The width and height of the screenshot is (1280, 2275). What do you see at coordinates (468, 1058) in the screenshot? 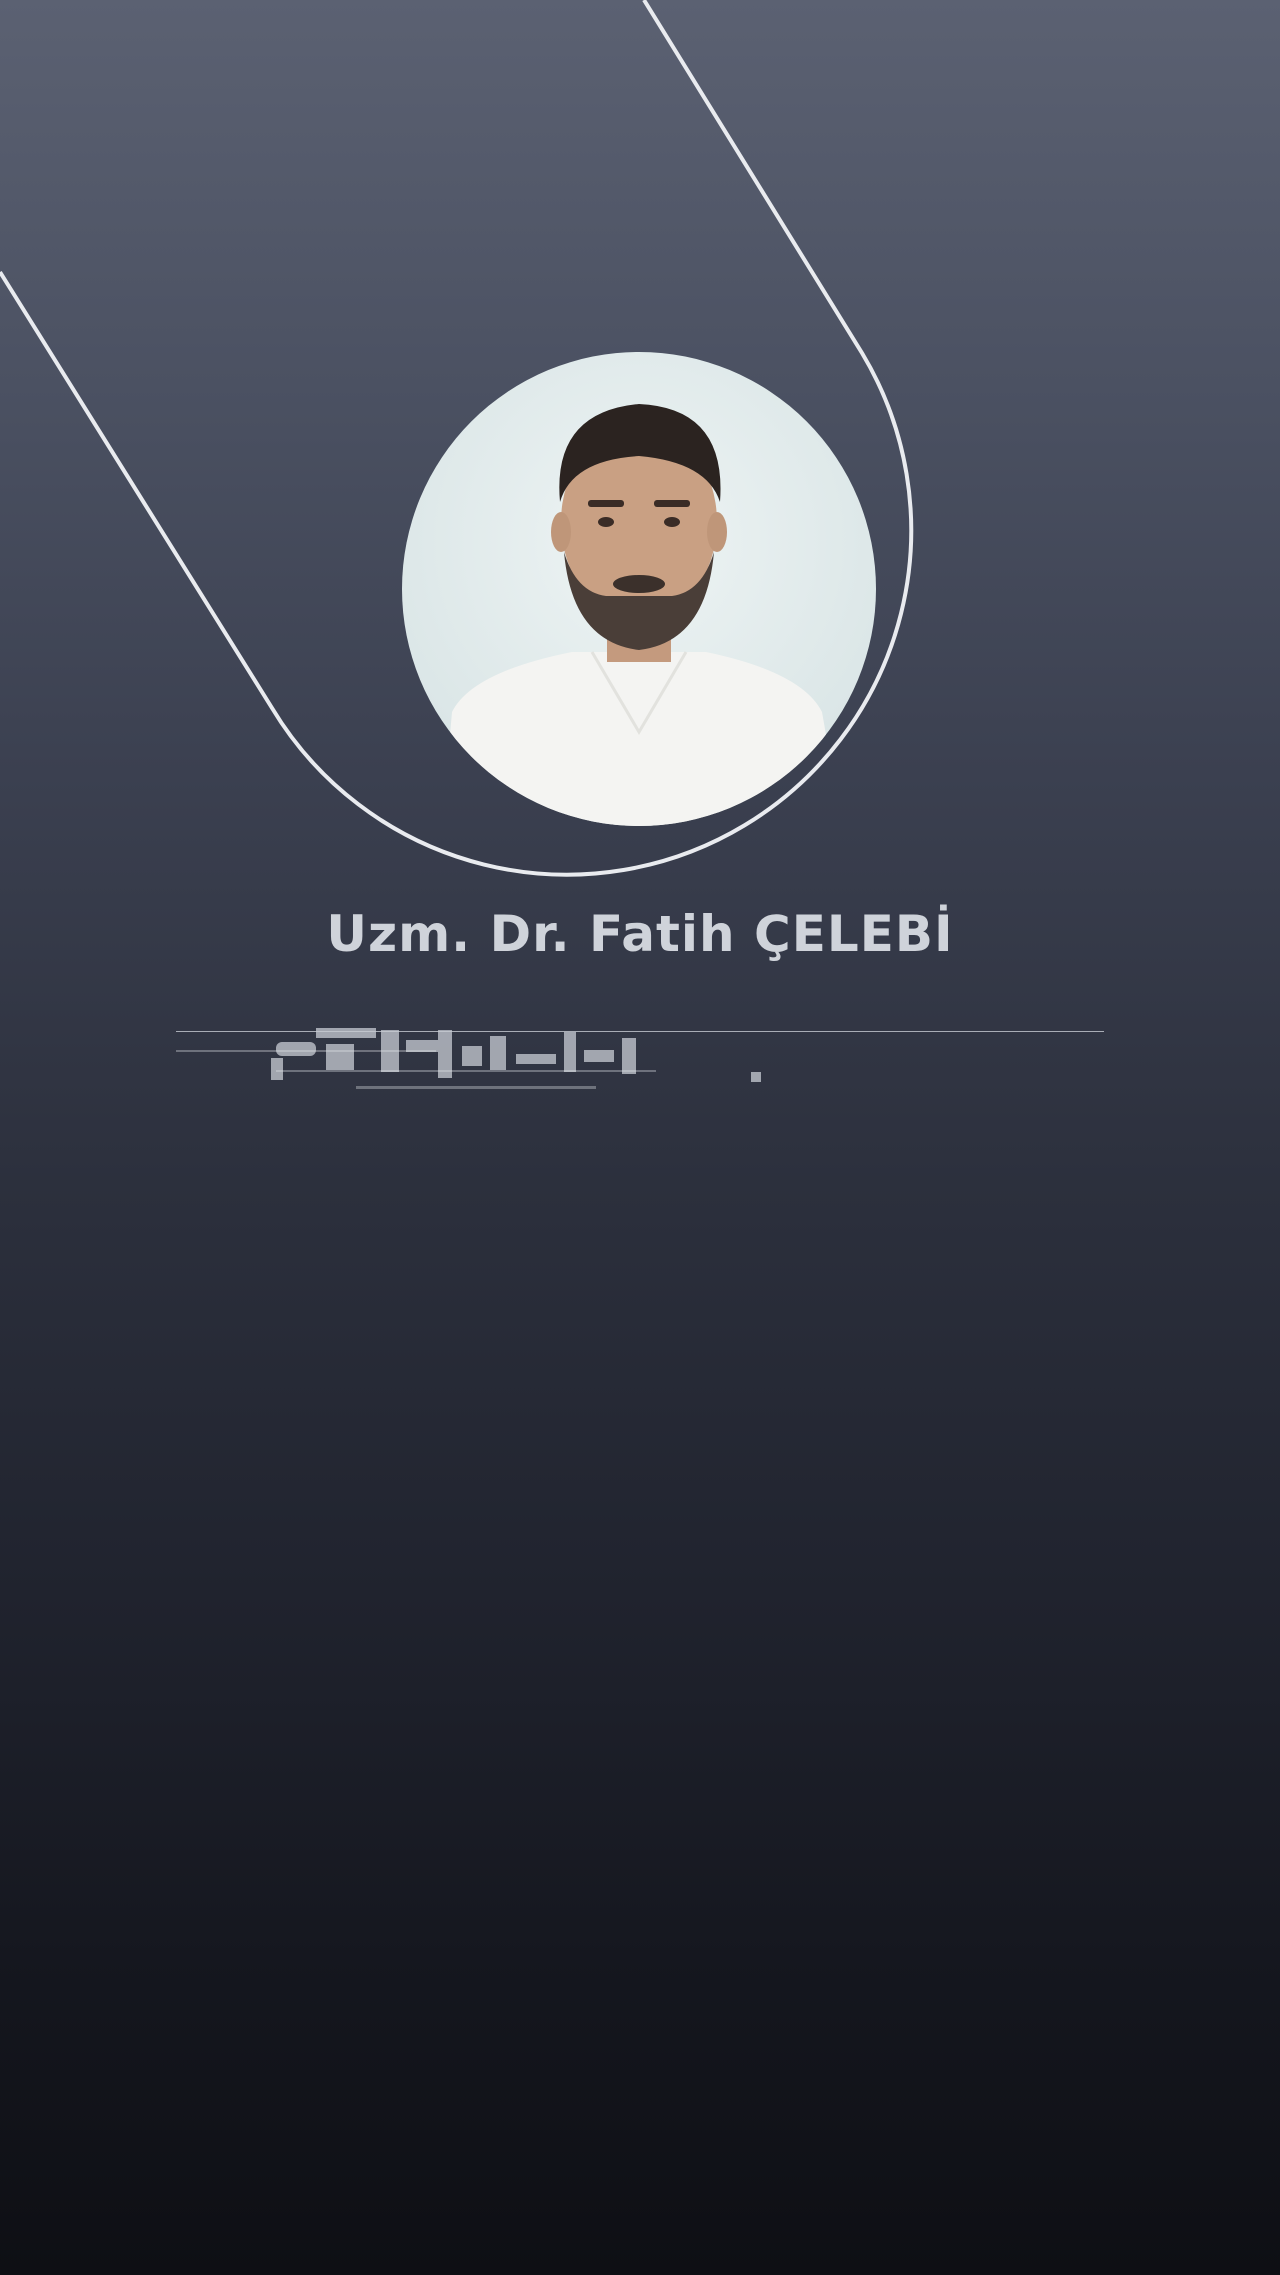
I see `glitch-transition-text` at bounding box center [468, 1058].